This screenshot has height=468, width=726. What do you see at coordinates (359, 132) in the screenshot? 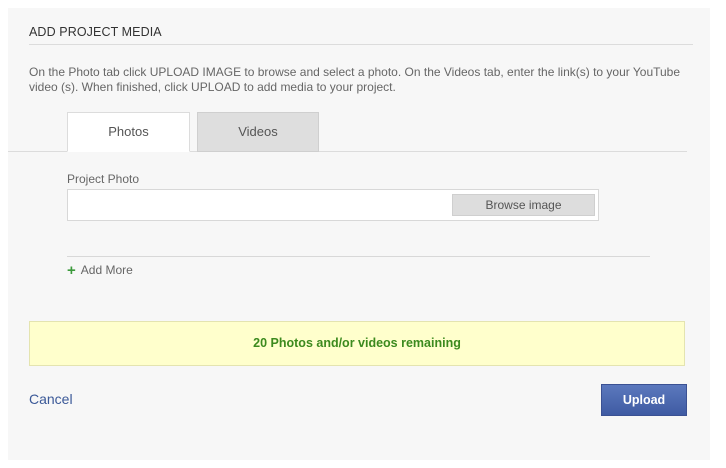
I see `media-tabs: Photos Videos` at bounding box center [359, 132].